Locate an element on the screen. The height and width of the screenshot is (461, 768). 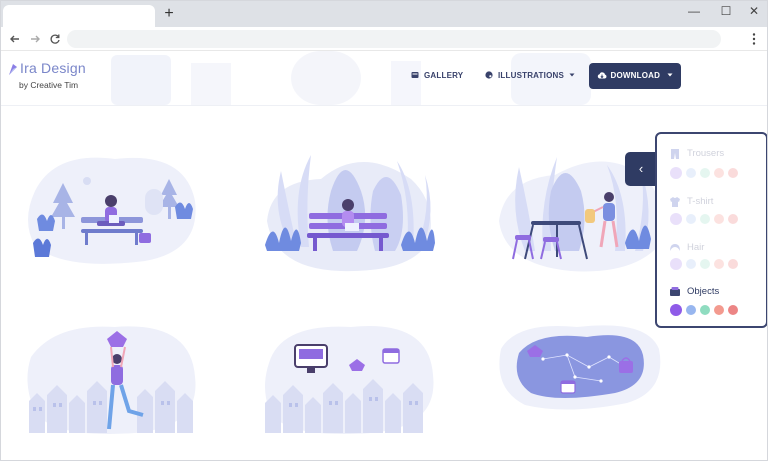
forward-arrow-icon is located at coordinates (35, 39).